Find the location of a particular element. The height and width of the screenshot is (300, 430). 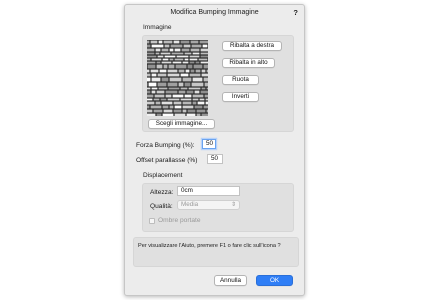

bump-strength-input: 50 is located at coordinates (209, 144).